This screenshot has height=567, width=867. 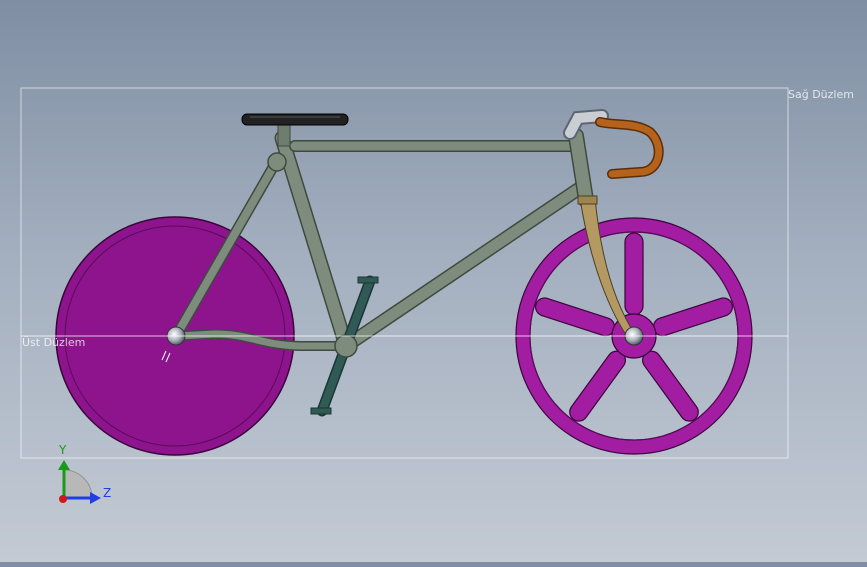 I want to click on axis-y-label: Y, so click(x=63, y=450).